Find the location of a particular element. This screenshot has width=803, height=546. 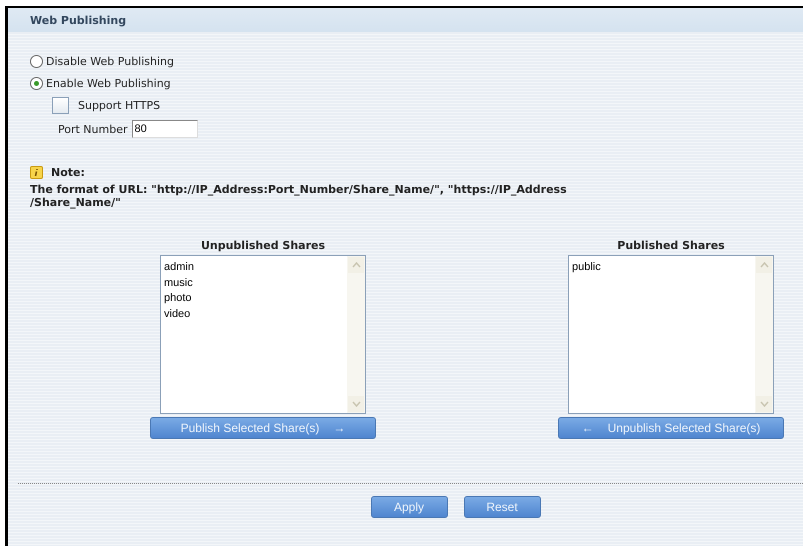

list-title: Unpublished Shares is located at coordinates (263, 245).